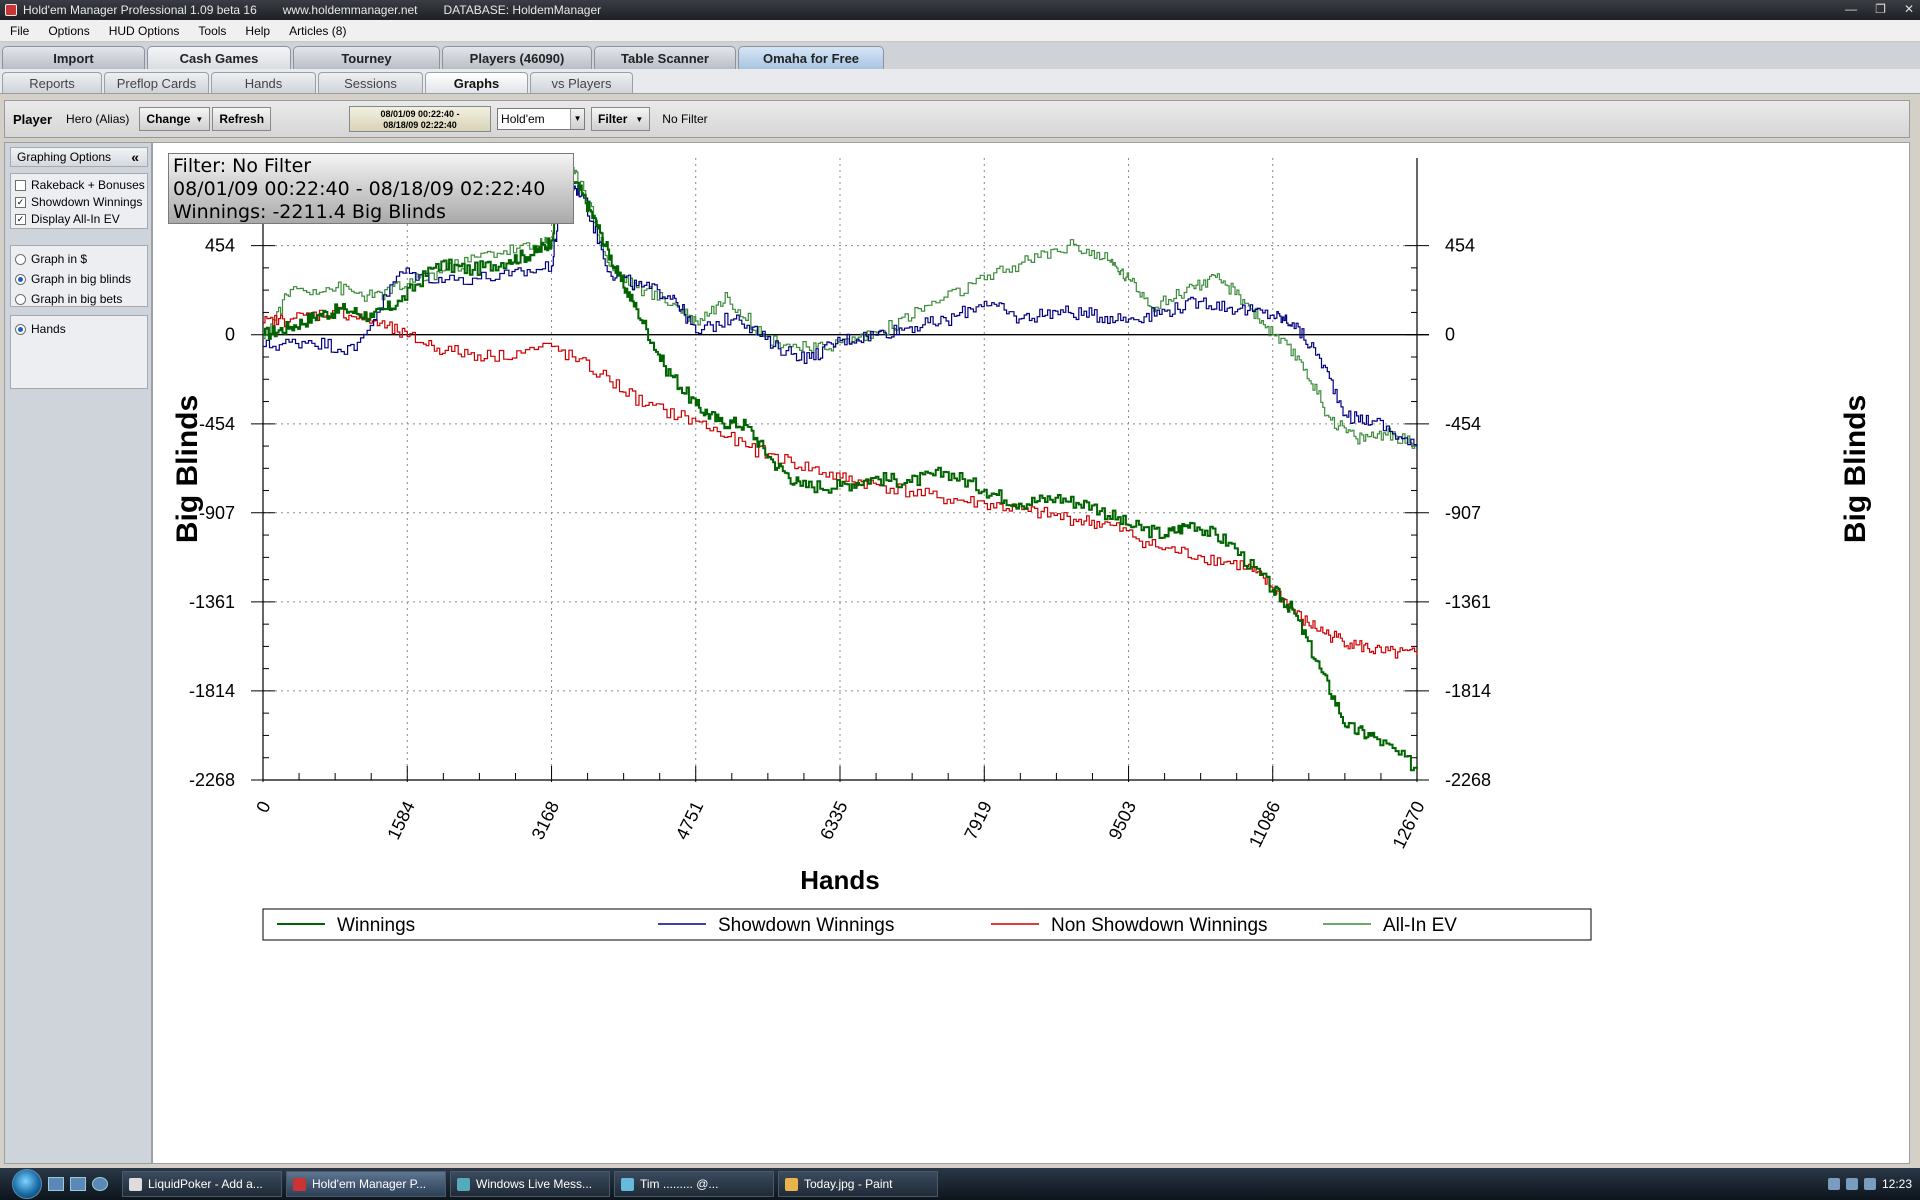 This screenshot has width=1920, height=1200. I want to click on x-tick-label: 12670, so click(1409, 825).